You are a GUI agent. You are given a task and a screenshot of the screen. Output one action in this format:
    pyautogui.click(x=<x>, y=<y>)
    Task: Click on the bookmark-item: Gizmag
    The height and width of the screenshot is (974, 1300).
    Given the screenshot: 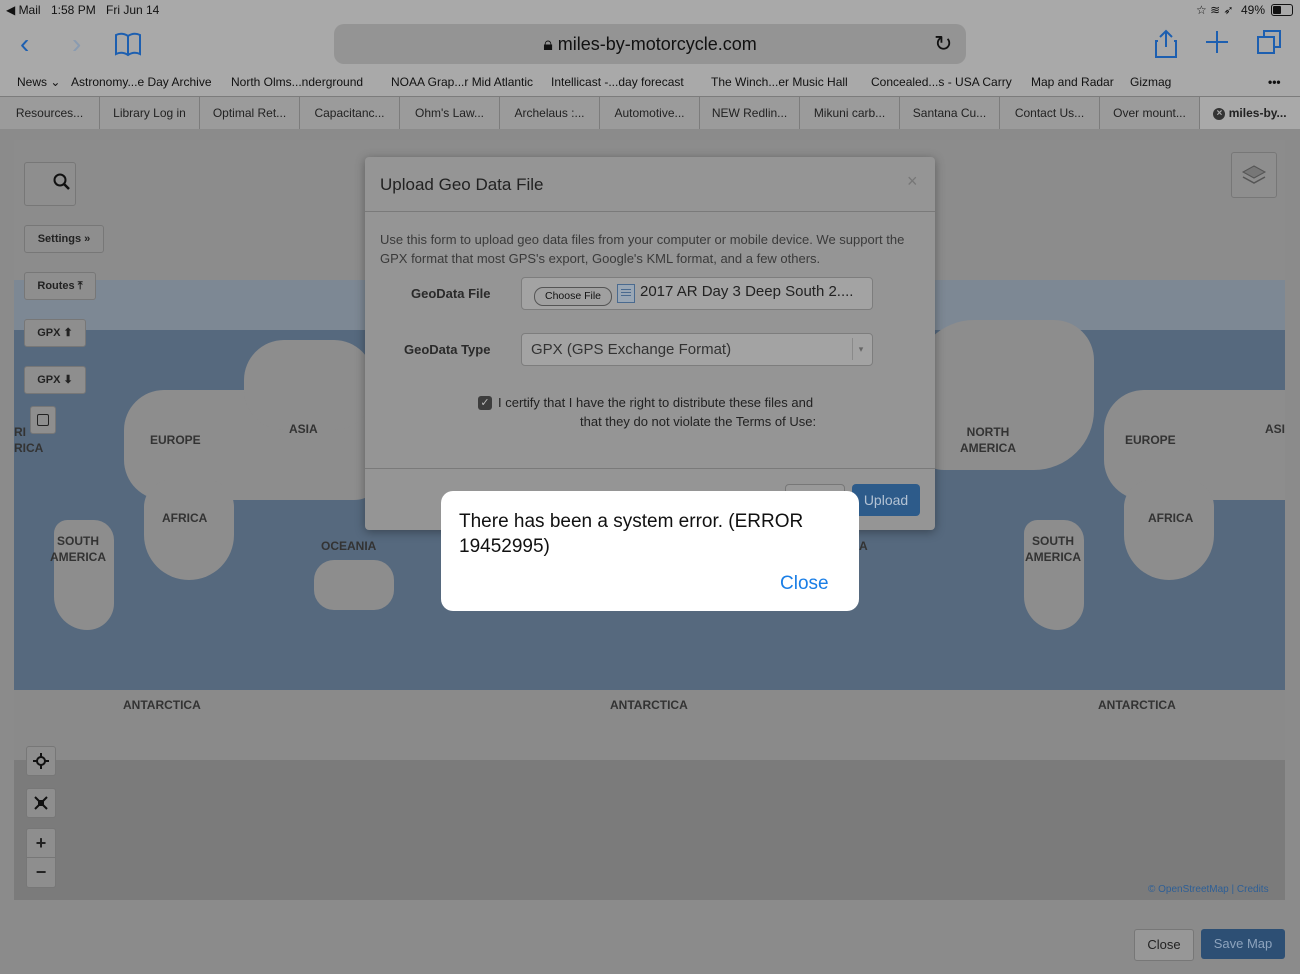 What is the action you would take?
    pyautogui.click(x=1150, y=82)
    